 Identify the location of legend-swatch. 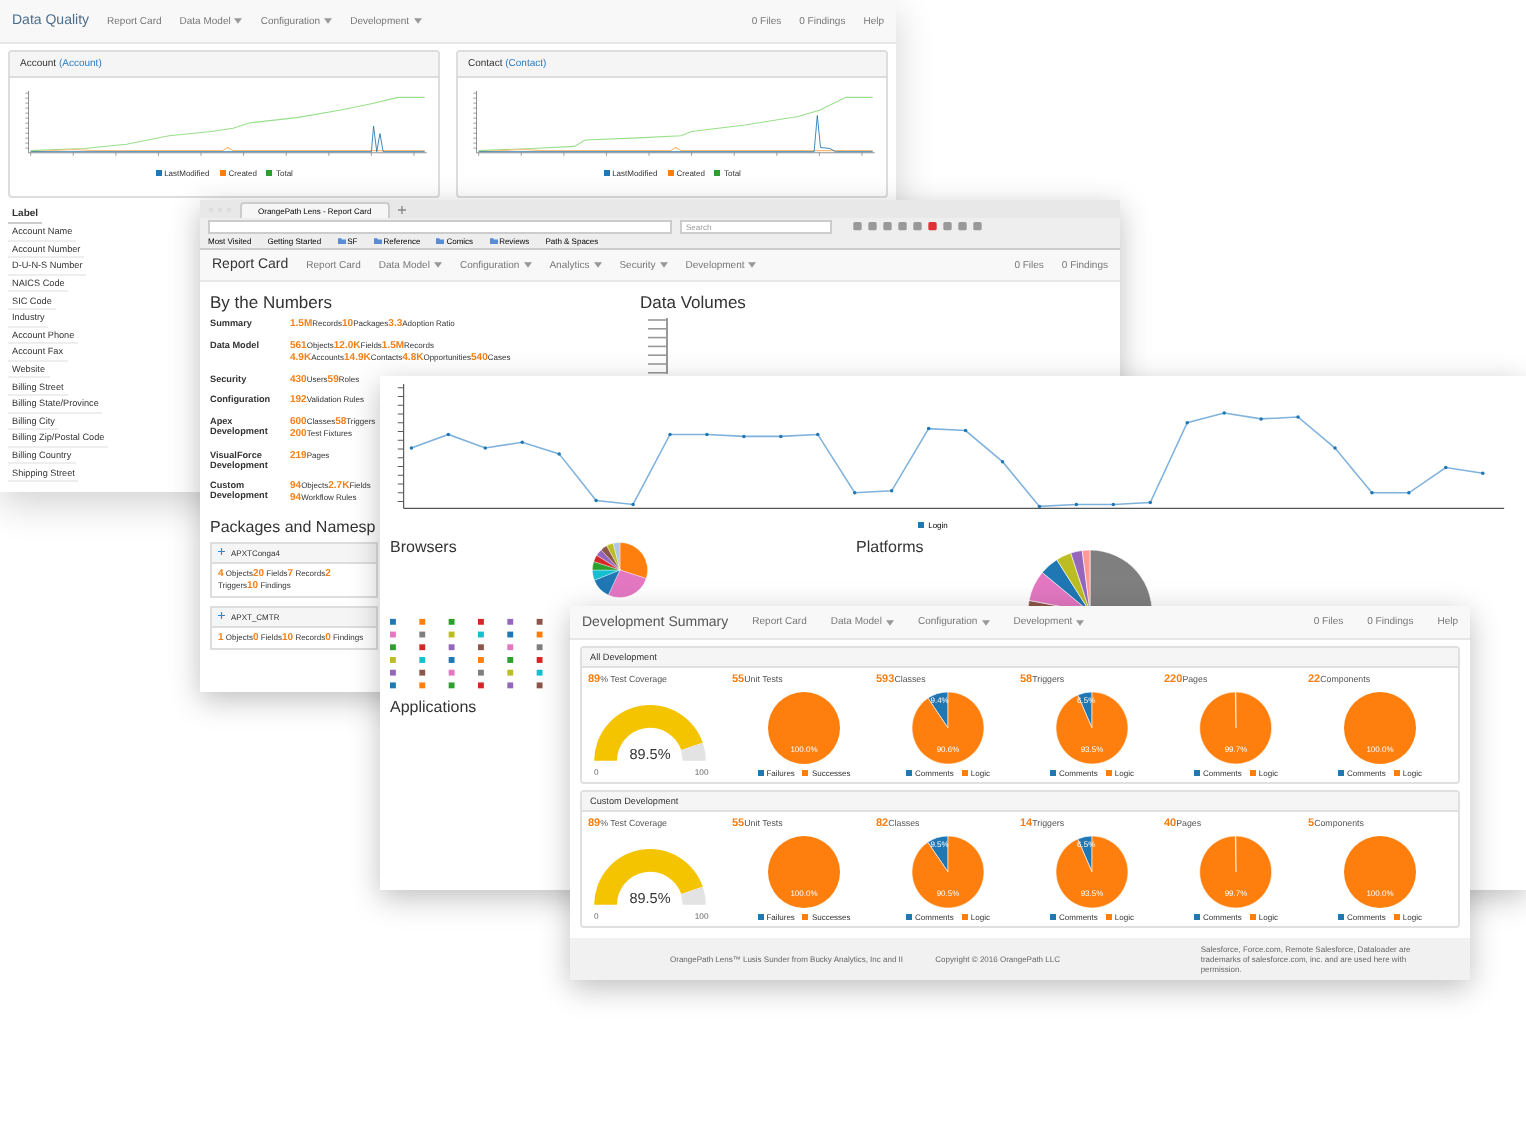
(921, 525).